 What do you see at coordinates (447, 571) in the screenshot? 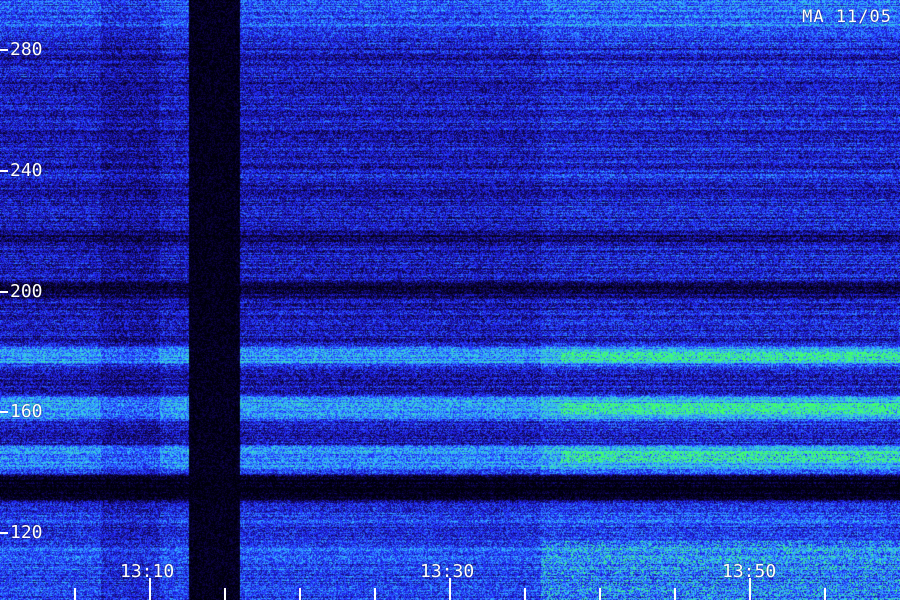
I see `x-label-1330: 13:30` at bounding box center [447, 571].